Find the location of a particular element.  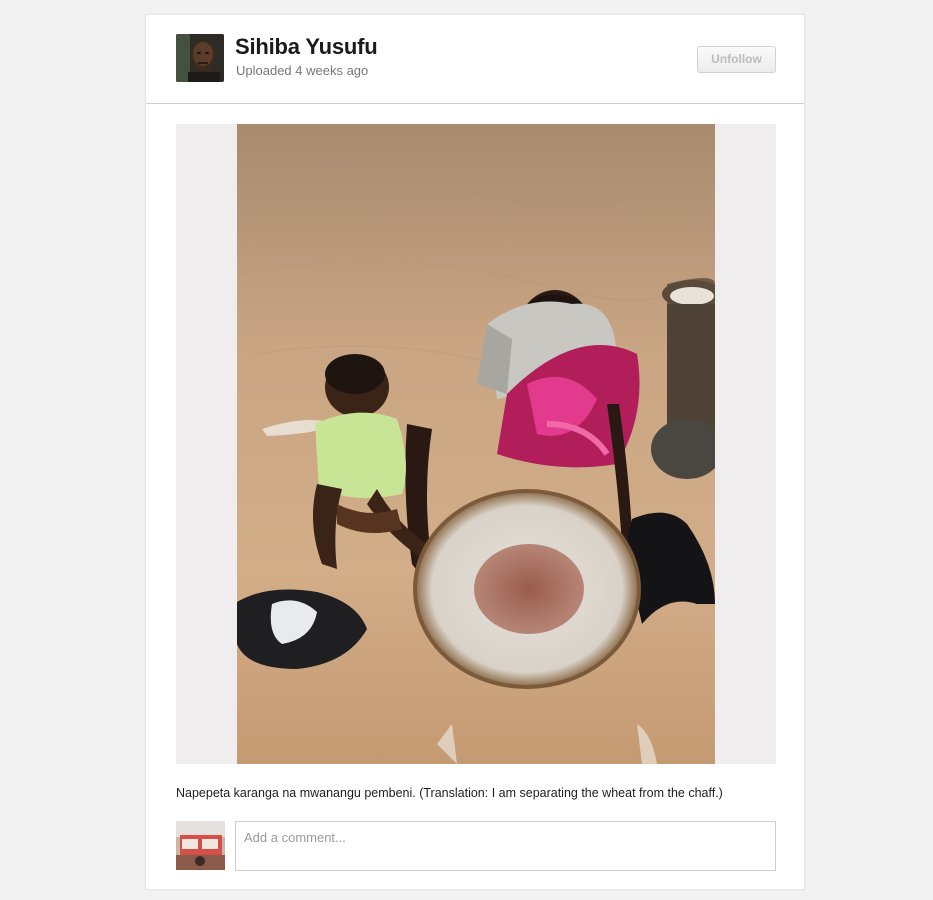

unfollow-button: Unfollow is located at coordinates (736, 59).